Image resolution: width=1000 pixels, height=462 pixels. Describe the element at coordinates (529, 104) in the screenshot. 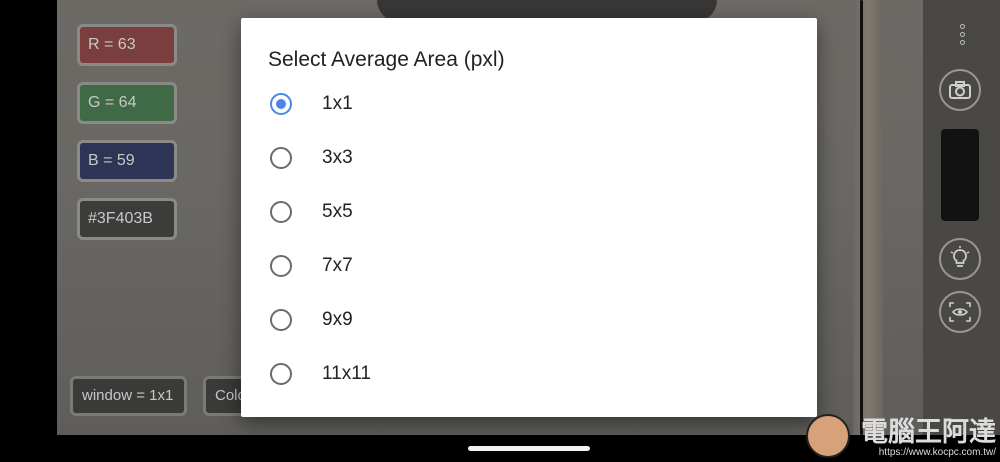

I see `option-row: 1x1` at that location.